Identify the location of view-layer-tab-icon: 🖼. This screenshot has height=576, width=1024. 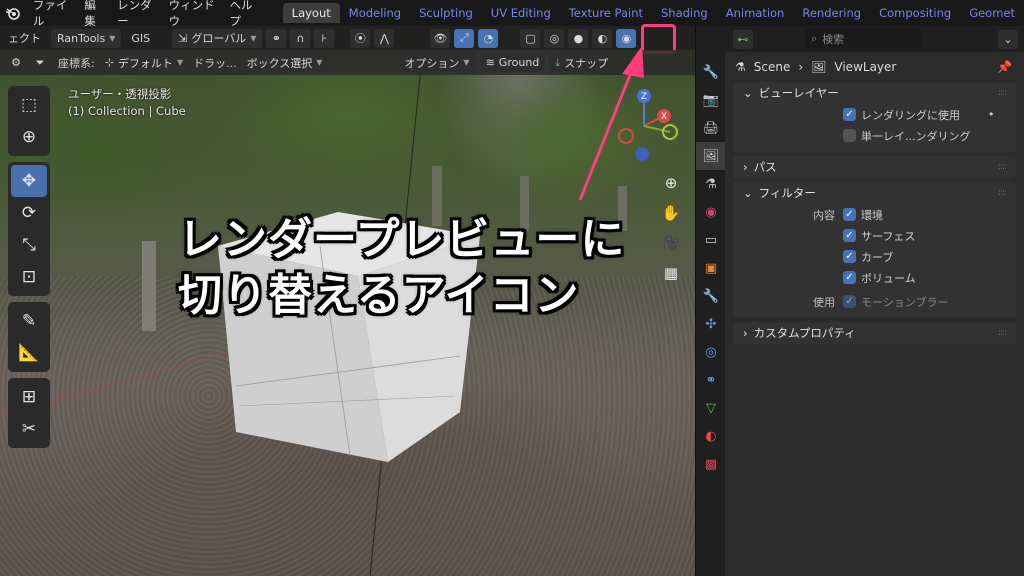
(711, 156).